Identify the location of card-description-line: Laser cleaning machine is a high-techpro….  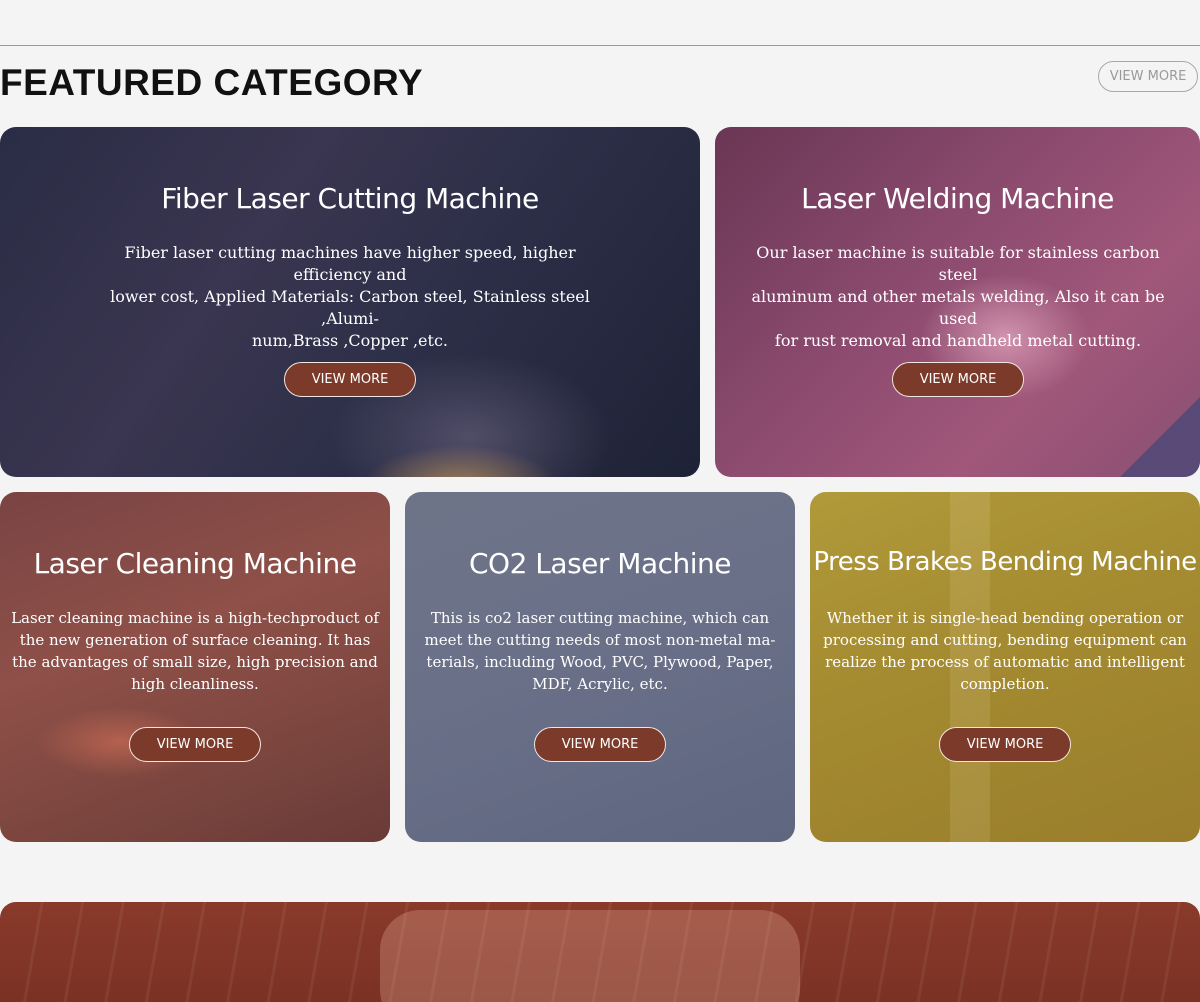
(195, 618).